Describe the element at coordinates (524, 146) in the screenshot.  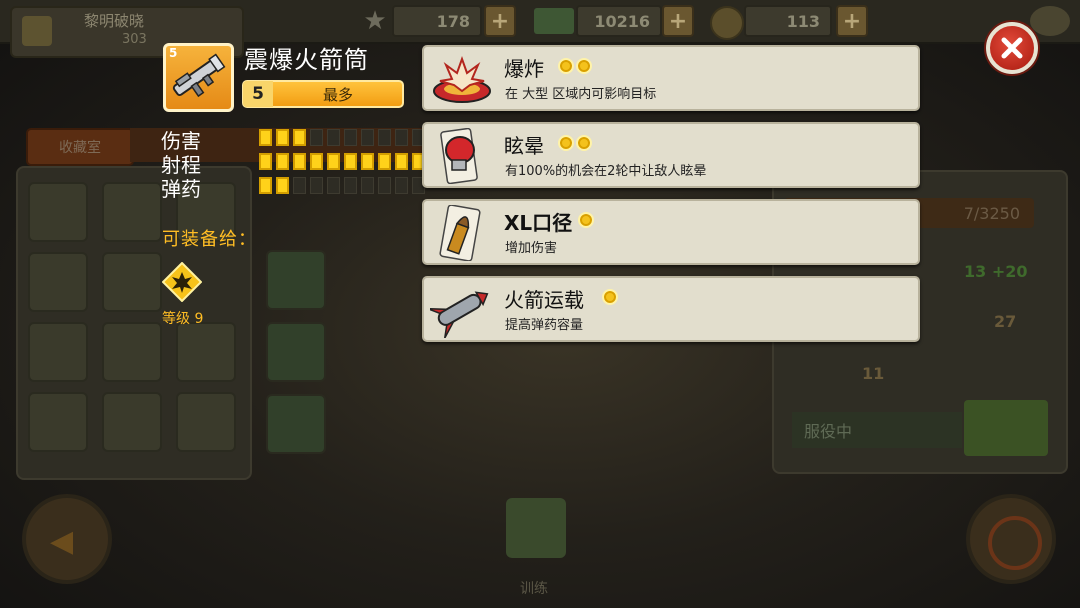
I see `ability-name: 眩晕` at that location.